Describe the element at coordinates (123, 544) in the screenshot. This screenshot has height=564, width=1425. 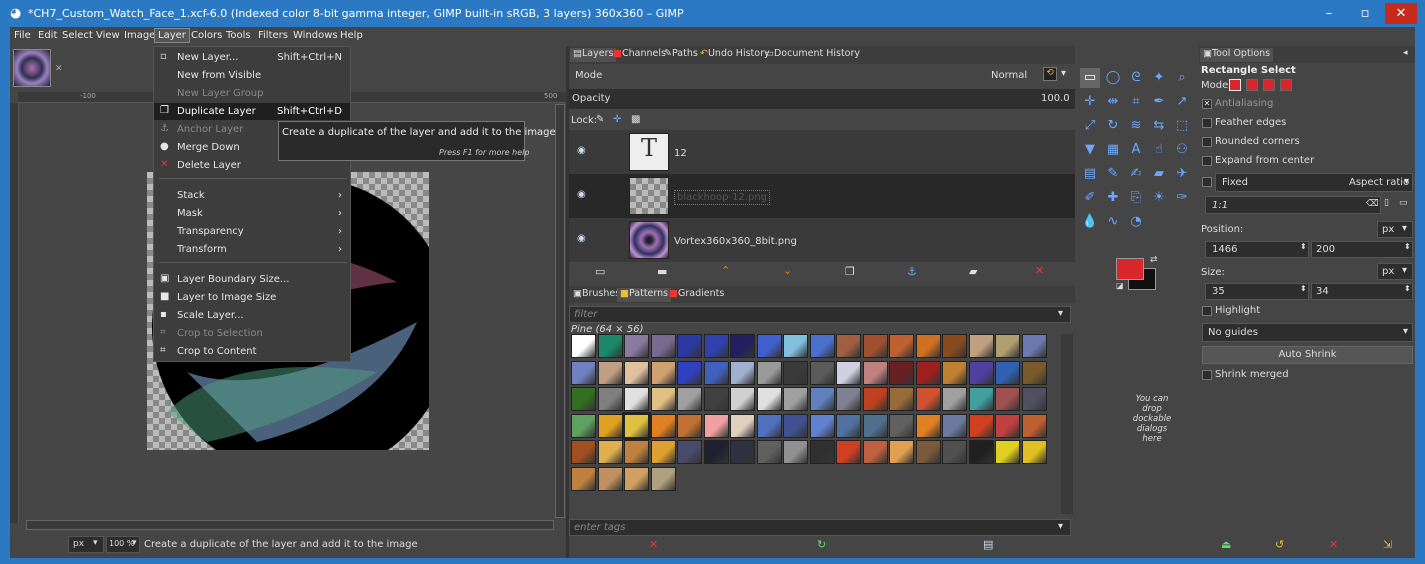
I see `zoom-select: 100 % ▾` at that location.